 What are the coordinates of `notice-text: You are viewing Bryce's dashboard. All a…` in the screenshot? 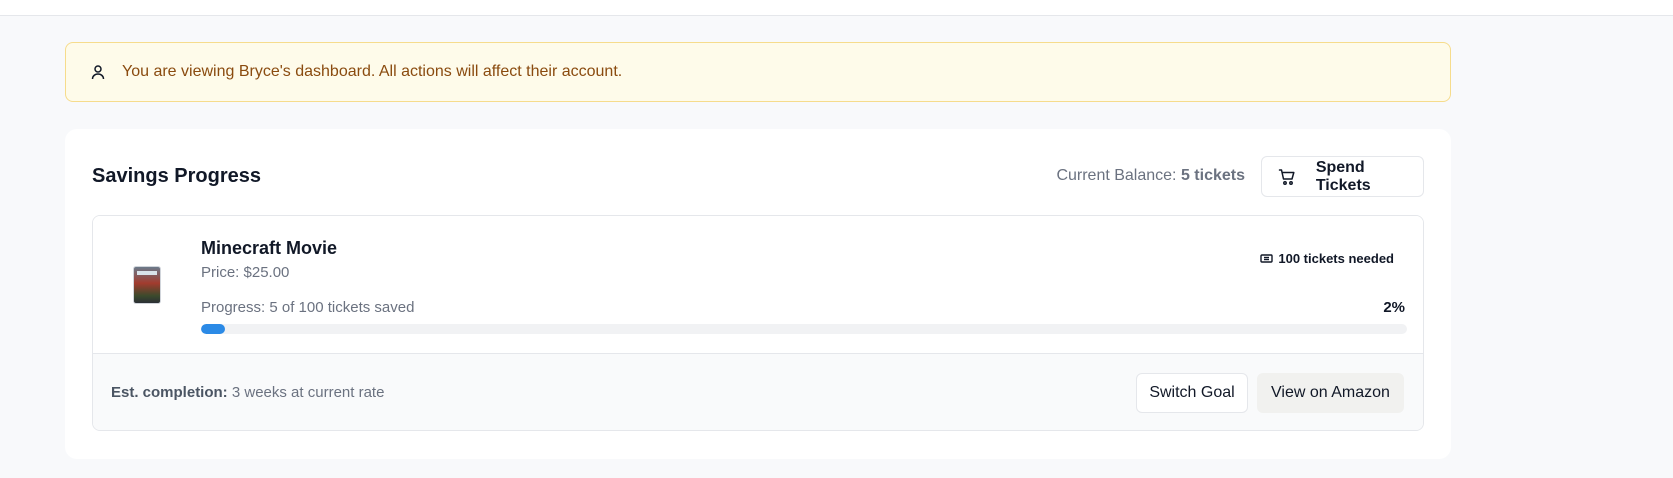 It's located at (372, 71).